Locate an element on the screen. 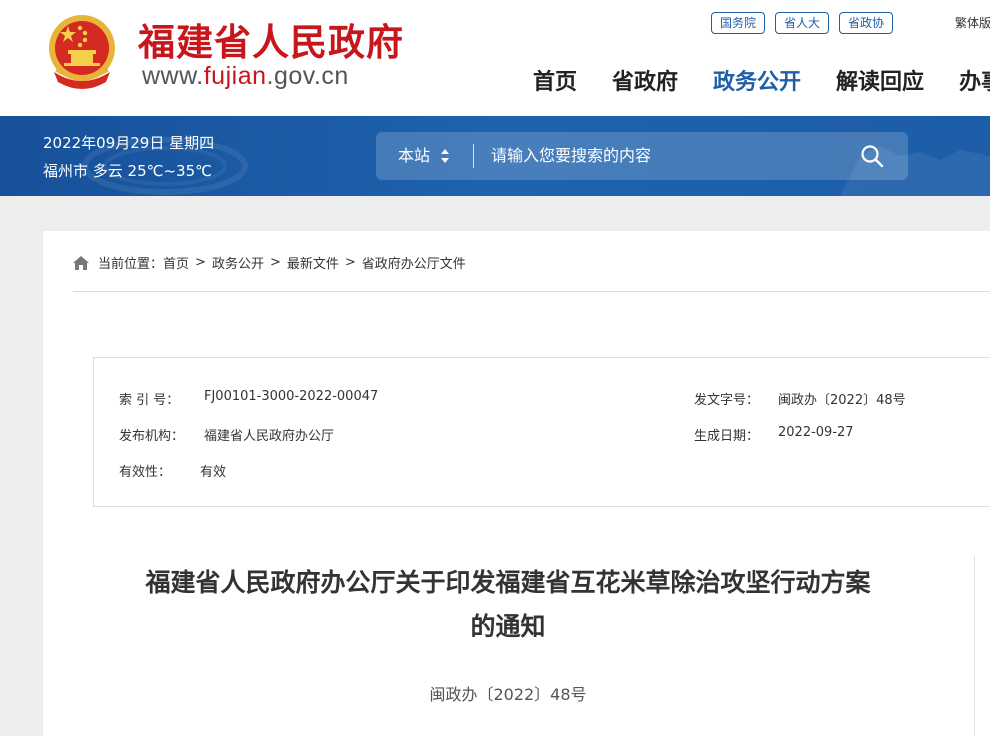  created-date-label: 生成日期： is located at coordinates (727, 436).